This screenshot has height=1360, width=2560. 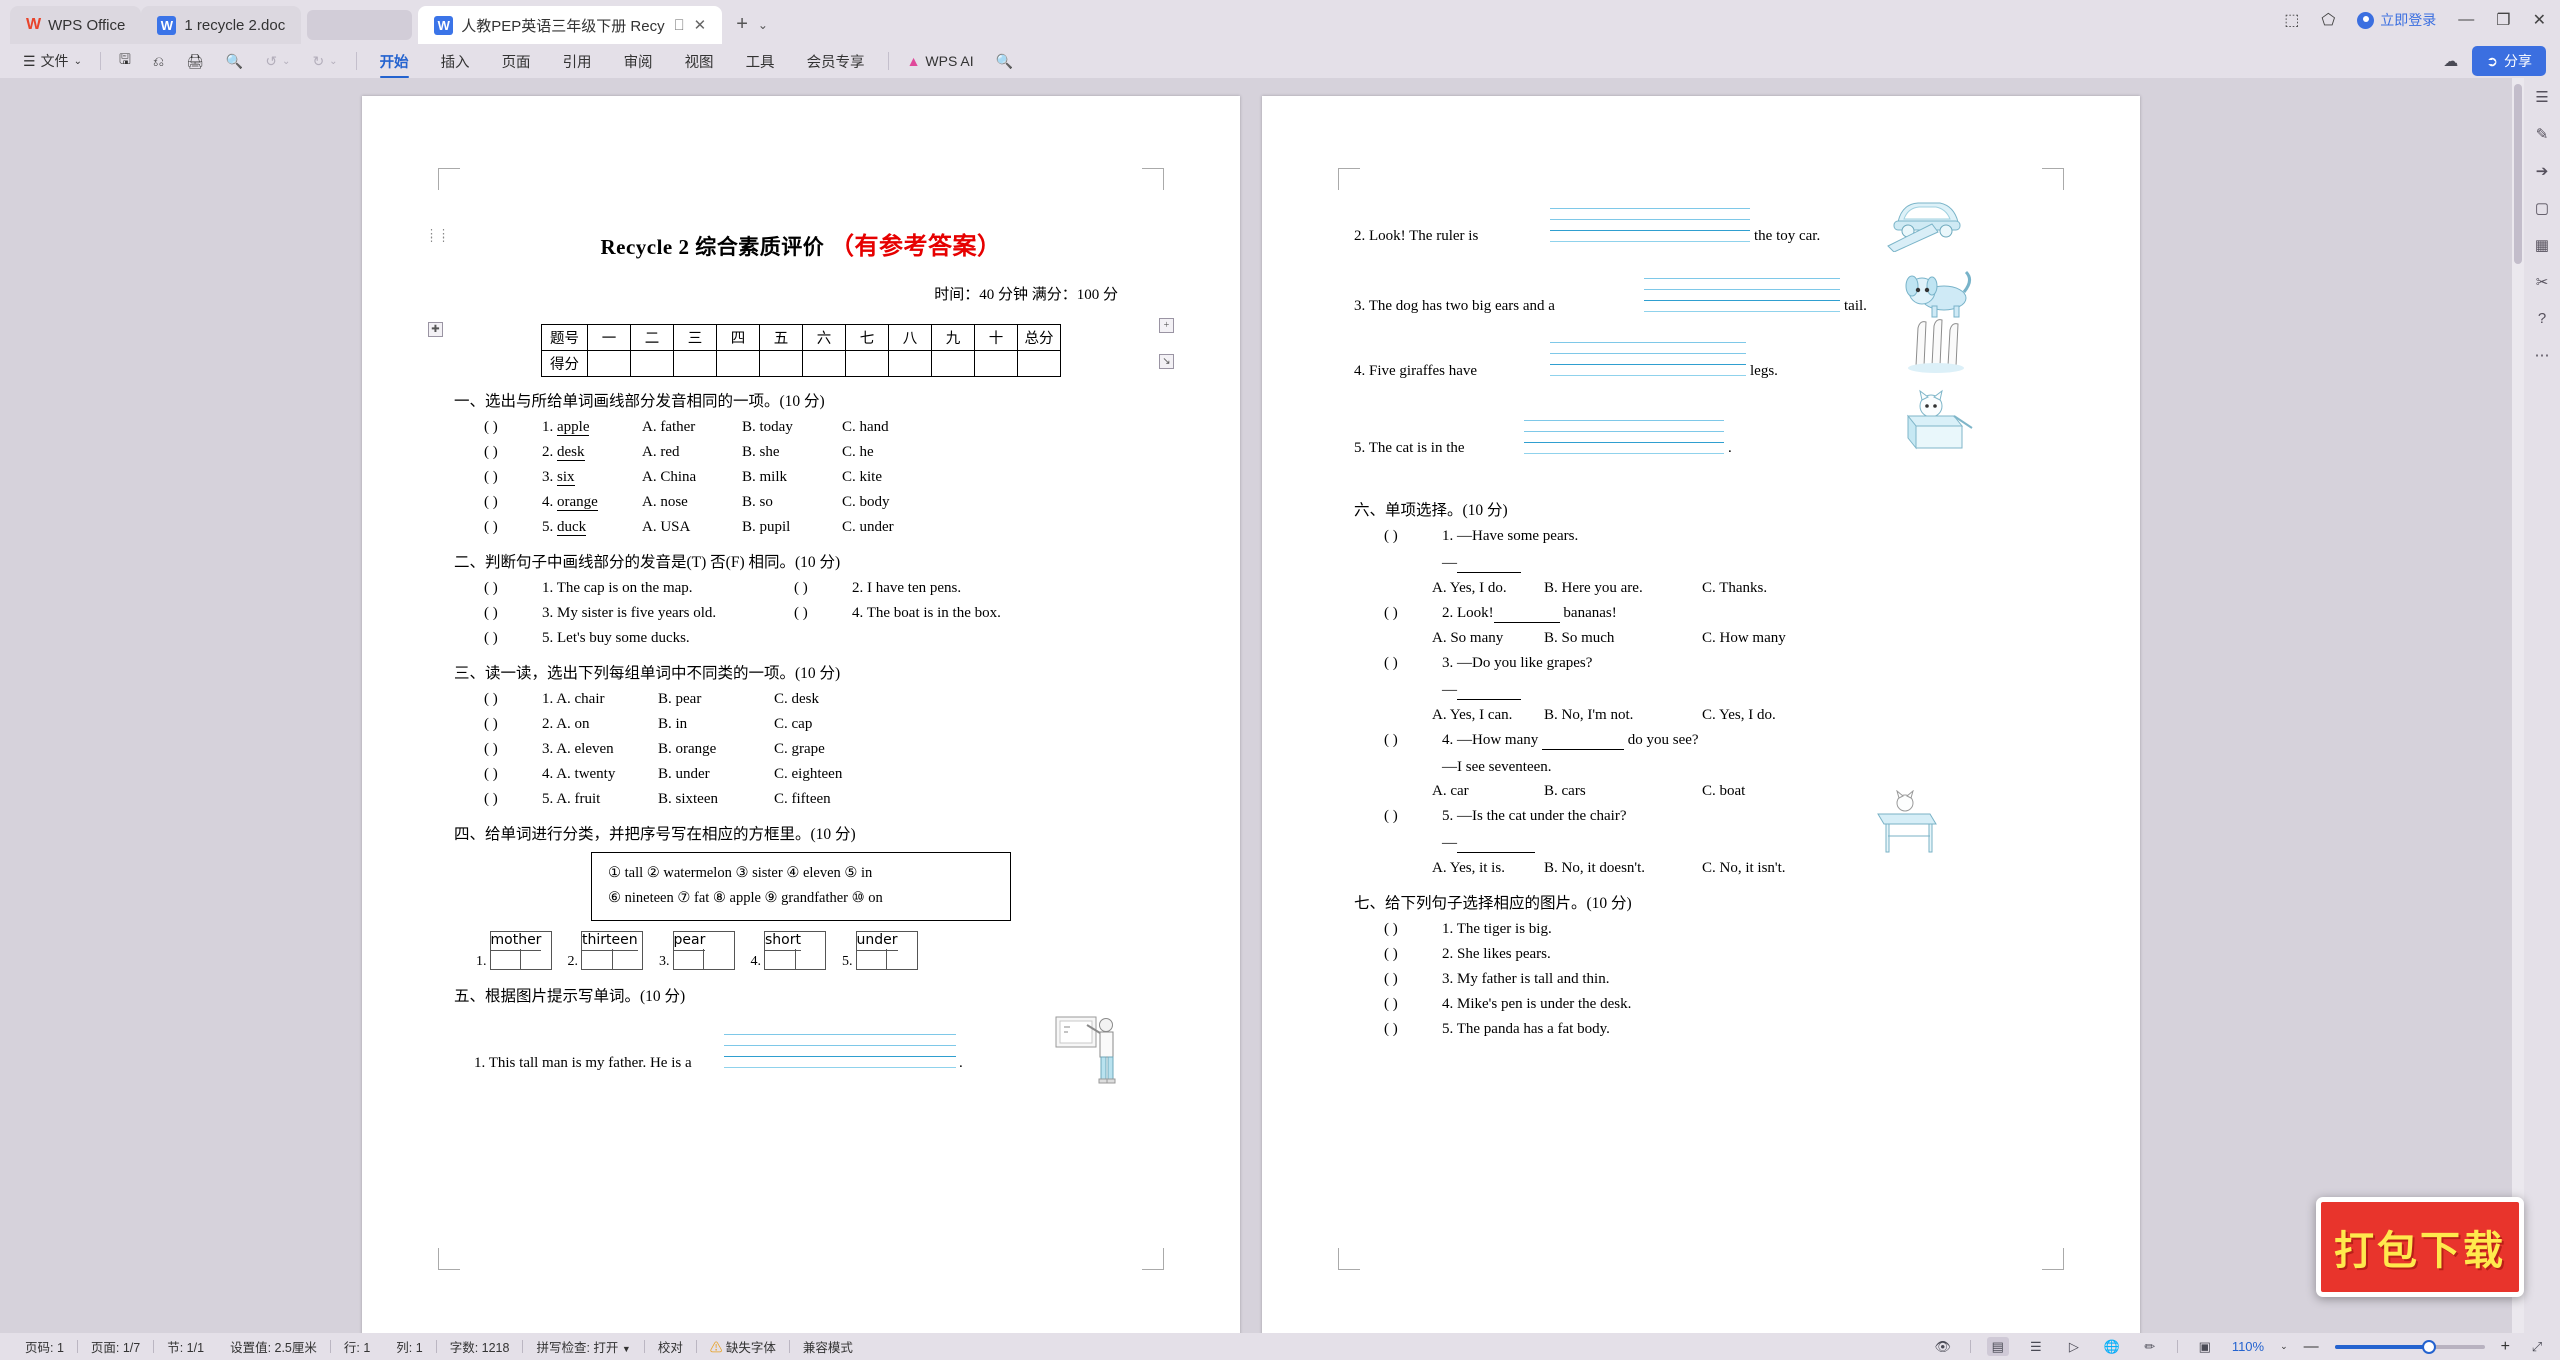 I want to click on eye-icon: 👁, so click(x=1943, y=1346).